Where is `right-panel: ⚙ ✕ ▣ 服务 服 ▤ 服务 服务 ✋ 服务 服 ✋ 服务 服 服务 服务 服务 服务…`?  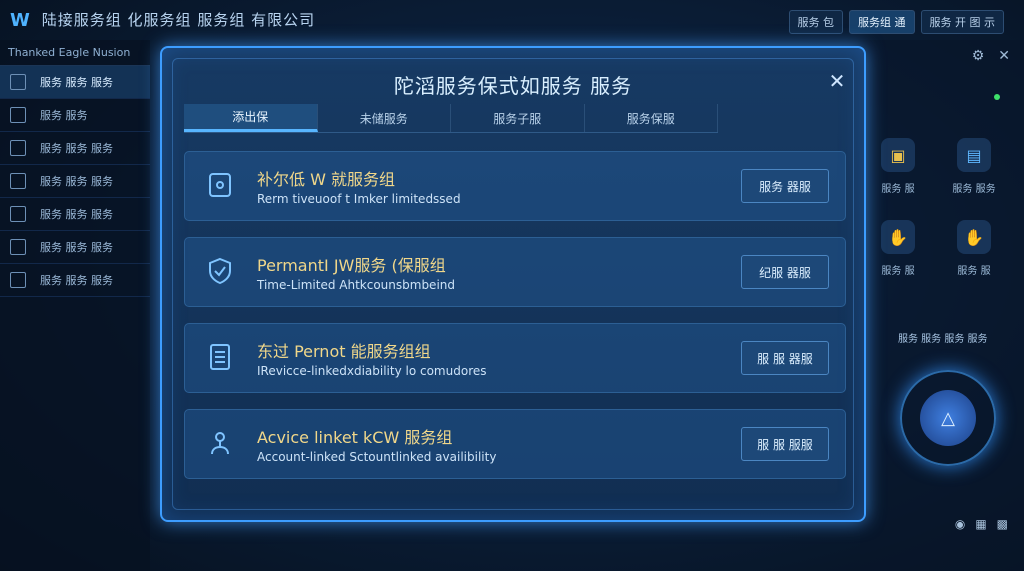
right-panel: ⚙ ✕ ▣ 服务 服 ▤ 服务 服务 ✋ 服务 服 ✋ 服务 服 服务 服务 服务 服务… is located at coordinates (942, 305).